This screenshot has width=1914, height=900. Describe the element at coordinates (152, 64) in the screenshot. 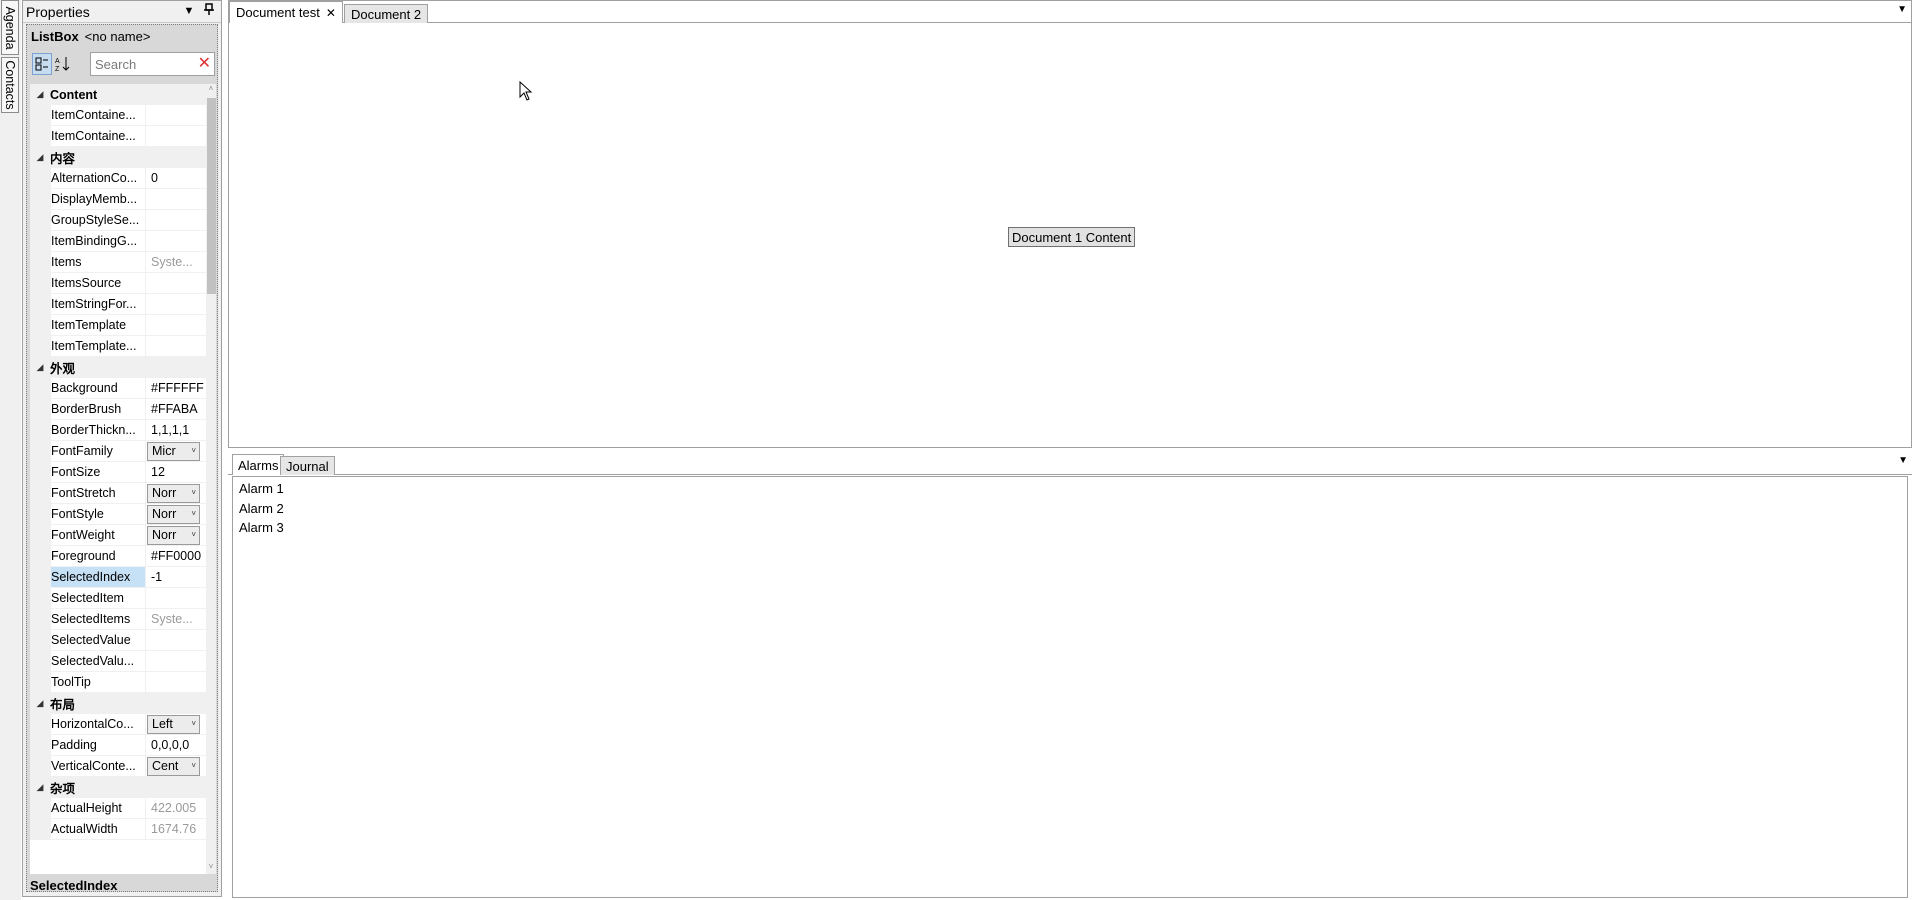

I see `search-box: ✕` at that location.